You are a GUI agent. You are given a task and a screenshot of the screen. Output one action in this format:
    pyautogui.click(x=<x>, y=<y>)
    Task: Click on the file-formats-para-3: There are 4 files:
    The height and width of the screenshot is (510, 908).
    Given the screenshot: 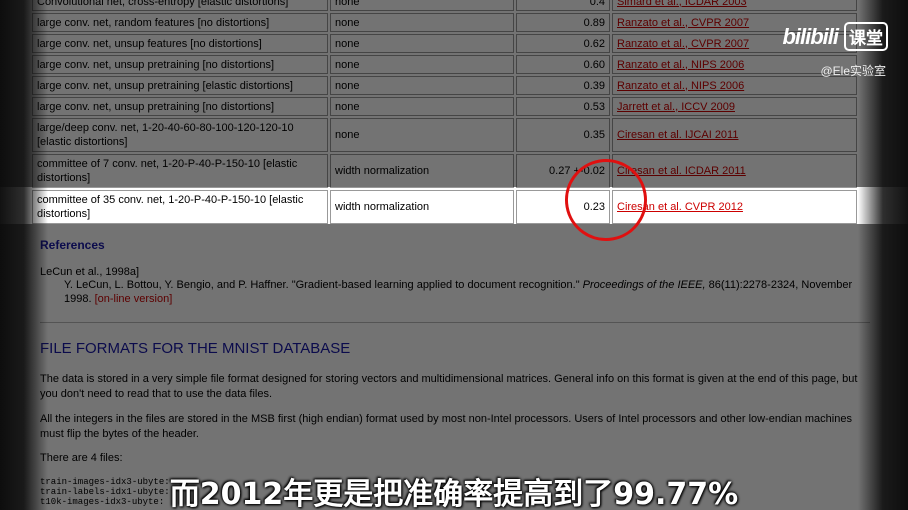 What is the action you would take?
    pyautogui.click(x=81, y=458)
    